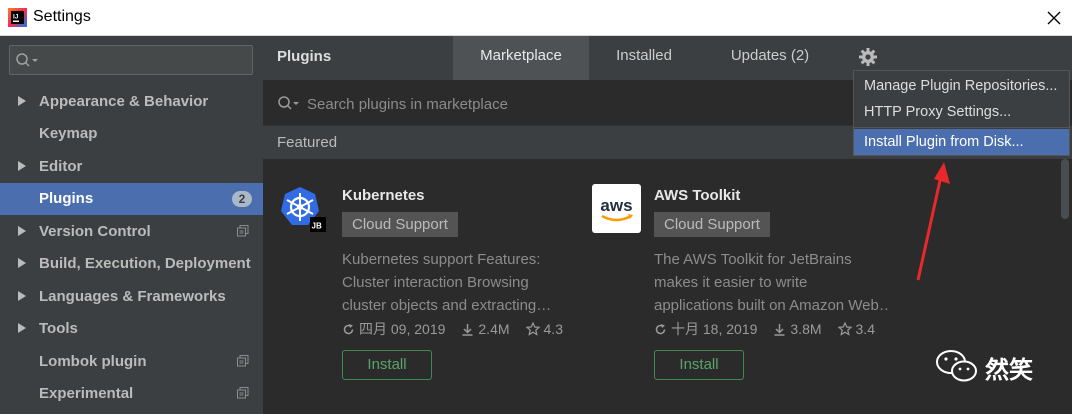  What do you see at coordinates (317, 226) in the screenshot?
I see `svg-text: JB` at bounding box center [317, 226].